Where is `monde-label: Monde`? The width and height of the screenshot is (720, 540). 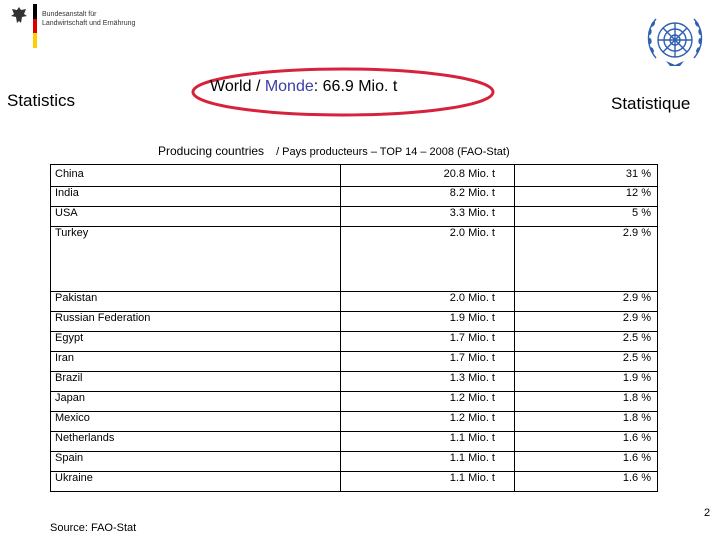 monde-label: Monde is located at coordinates (289, 86).